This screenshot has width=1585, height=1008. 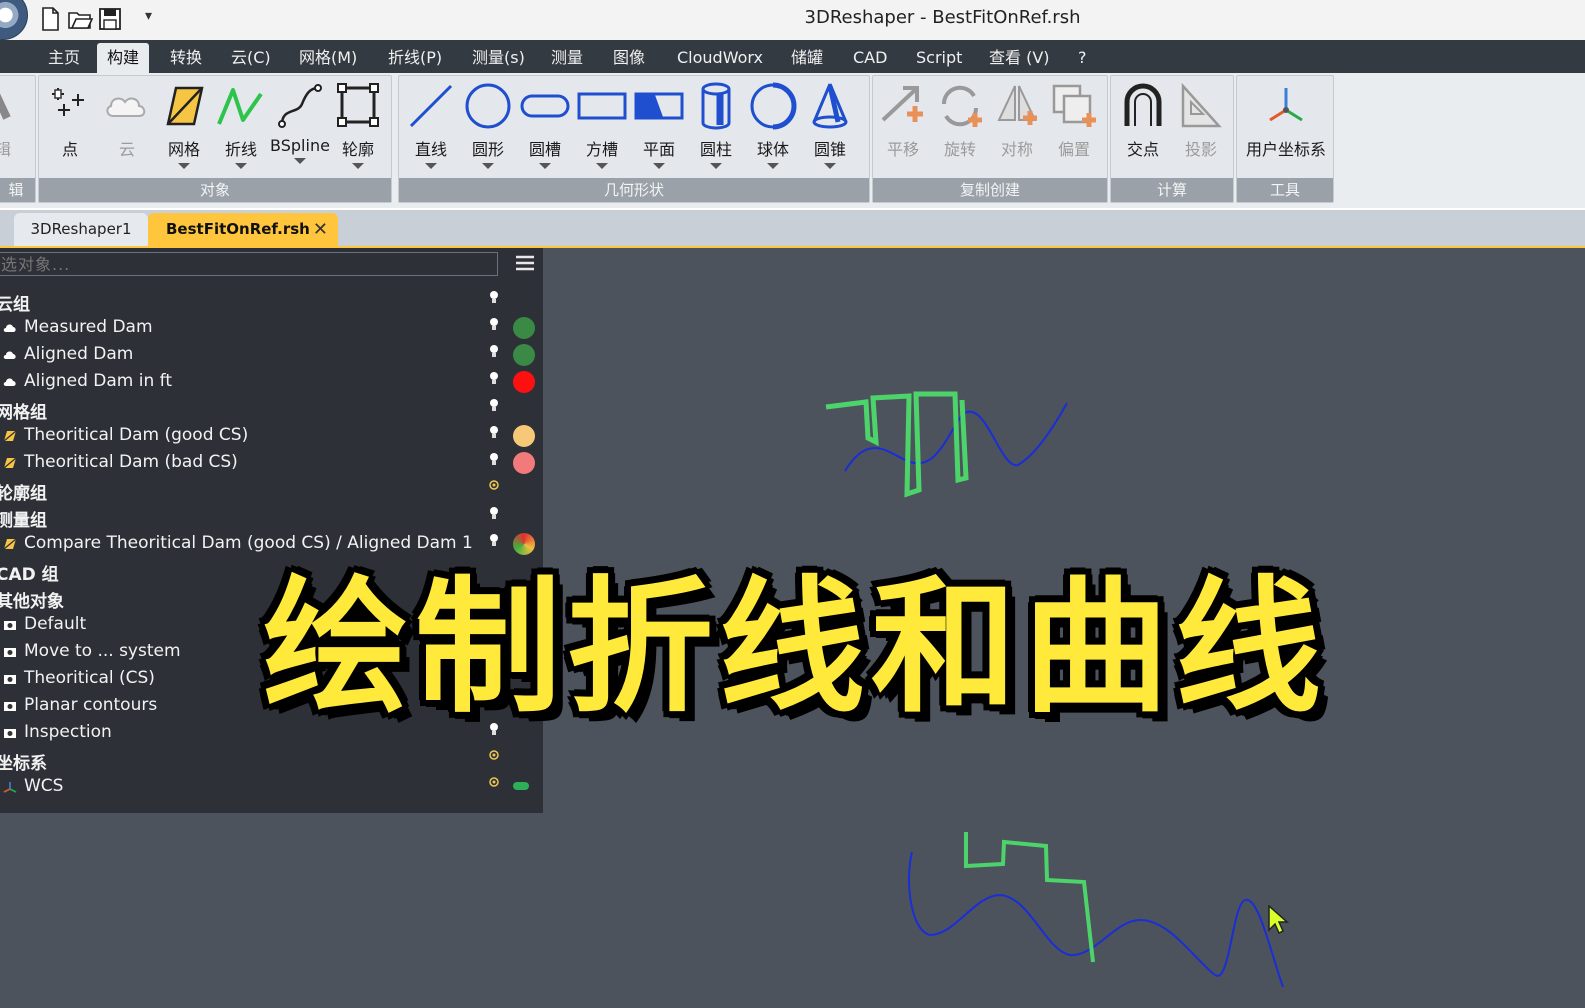 I want to click on cone-tool: 圆锥, so click(x=830, y=128).